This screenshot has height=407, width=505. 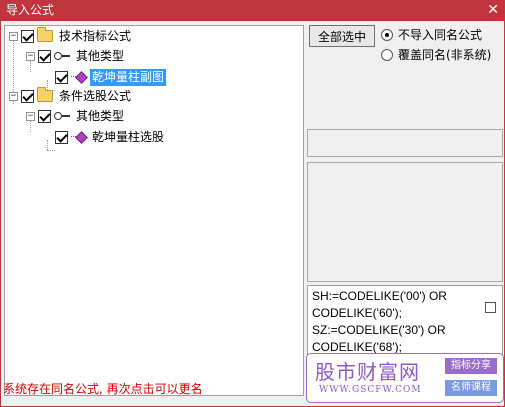 What do you see at coordinates (252, 10) in the screenshot?
I see `title-bar: 导入公式 ✕` at bounding box center [252, 10].